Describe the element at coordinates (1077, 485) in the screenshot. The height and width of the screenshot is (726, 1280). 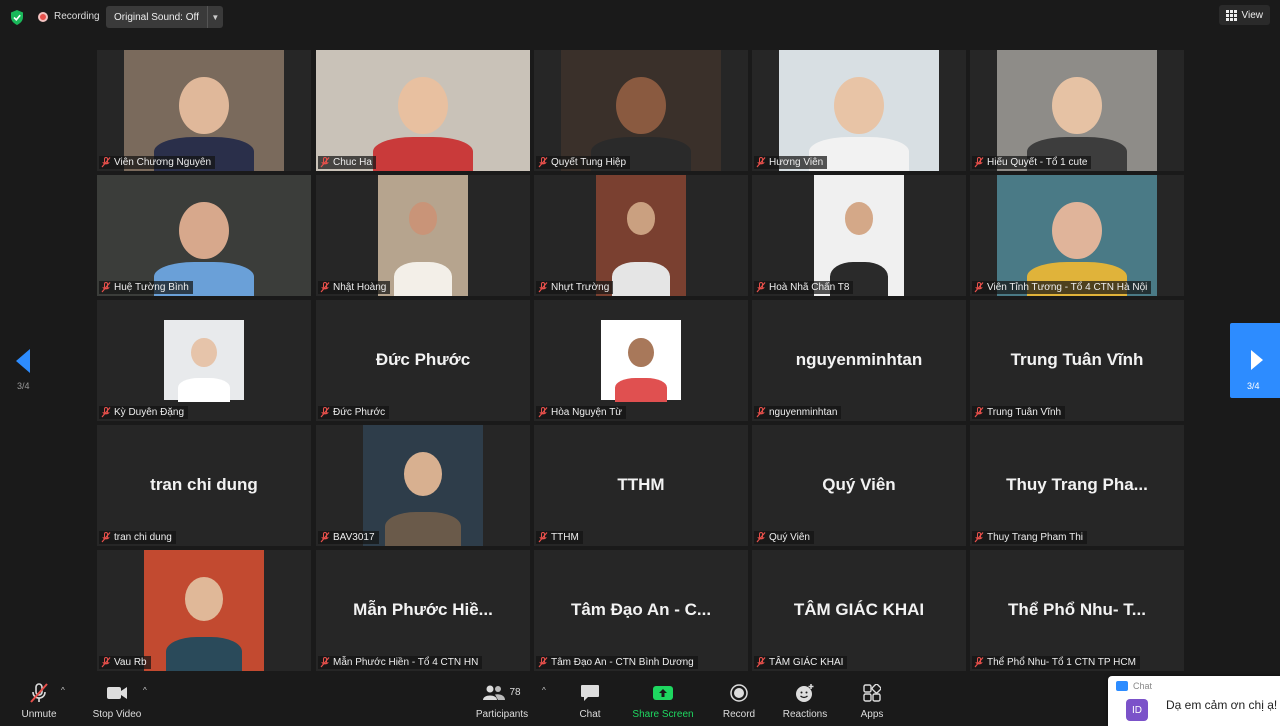
I see `participant-tile: Thuy Trang Pha... Thuy Trang Pham Thi` at that location.